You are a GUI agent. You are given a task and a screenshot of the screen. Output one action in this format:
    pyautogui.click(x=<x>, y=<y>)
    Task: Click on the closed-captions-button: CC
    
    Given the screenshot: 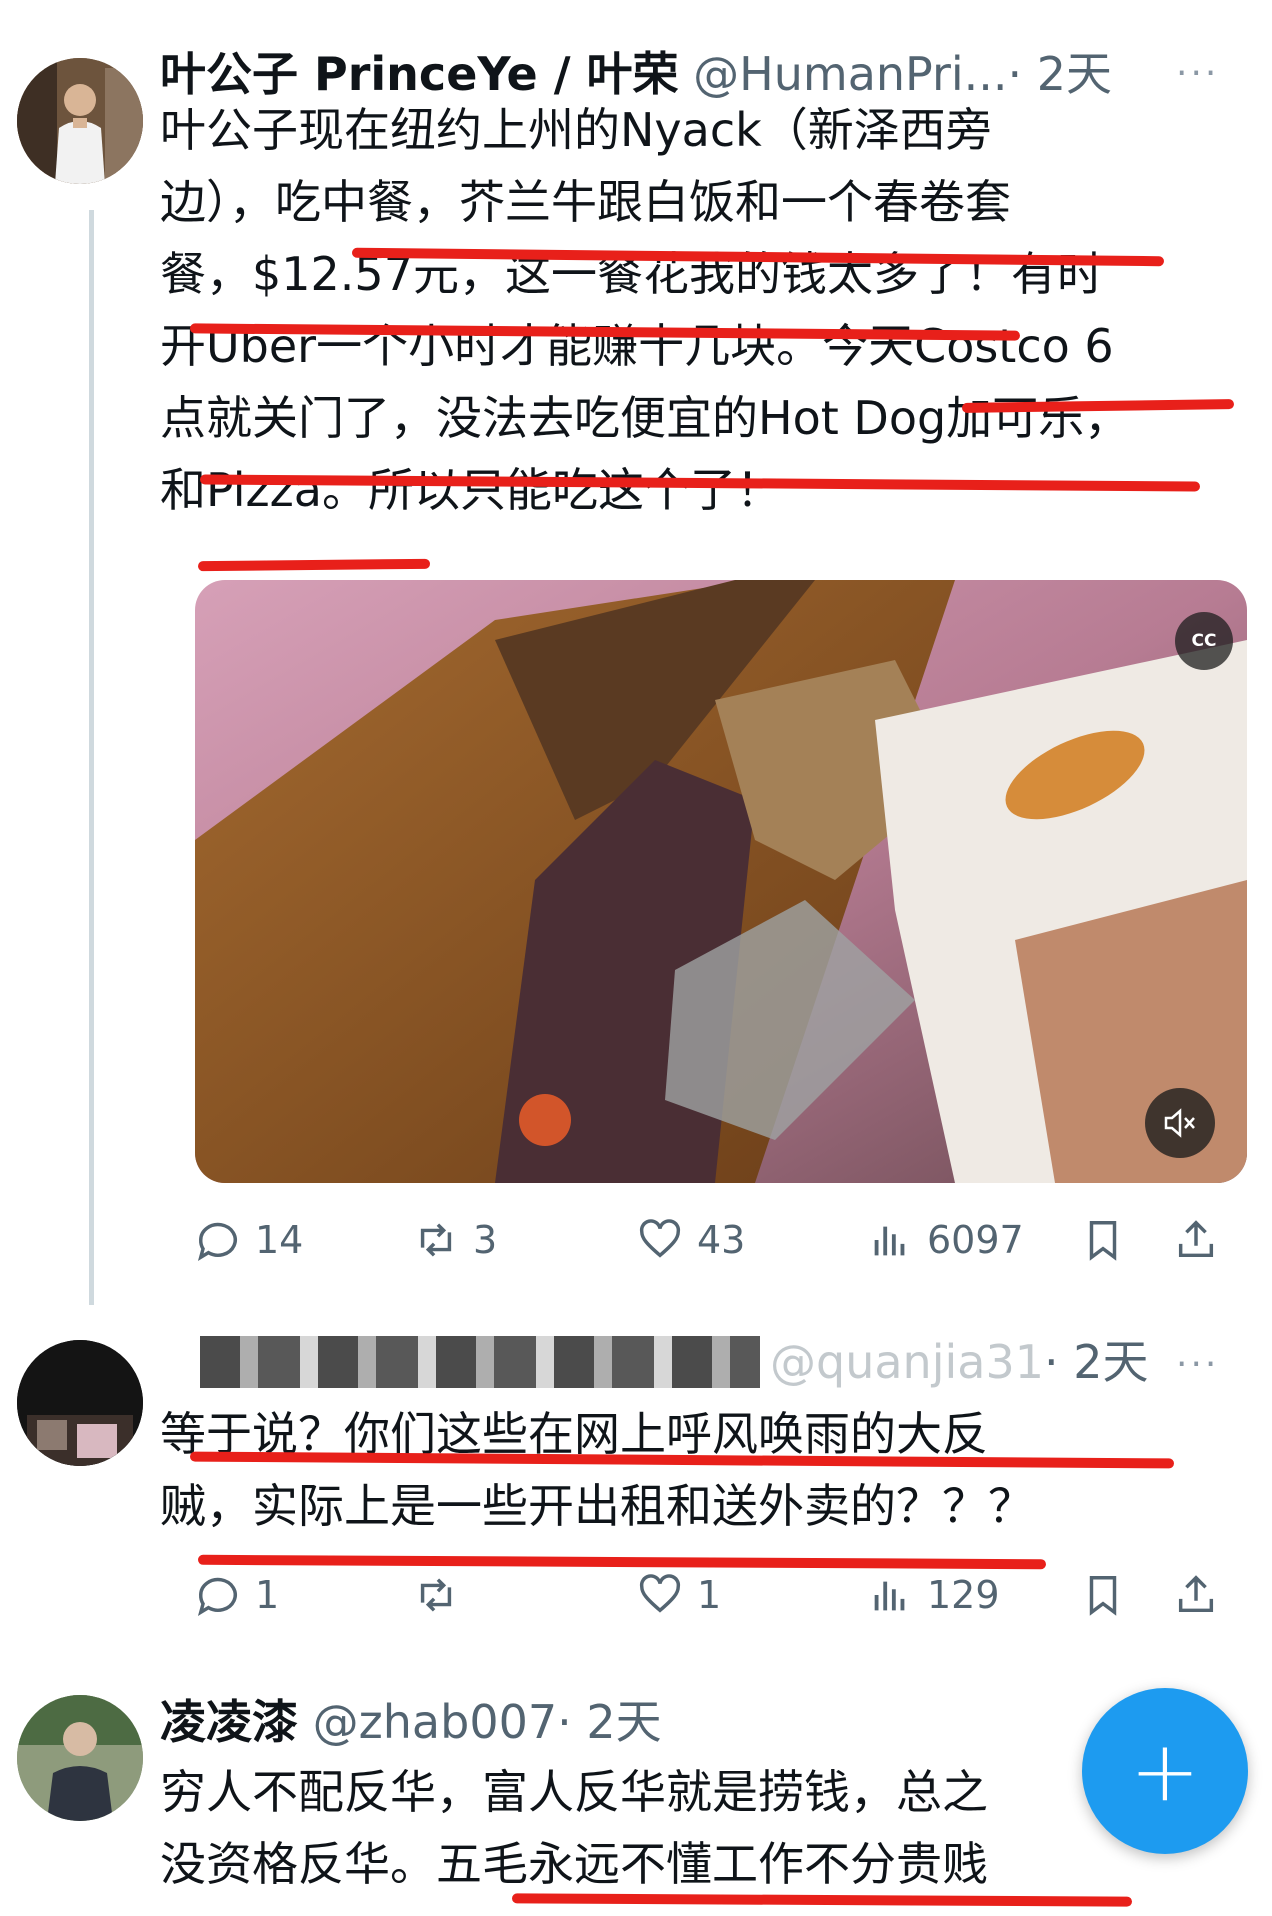 What is the action you would take?
    pyautogui.click(x=1204, y=641)
    